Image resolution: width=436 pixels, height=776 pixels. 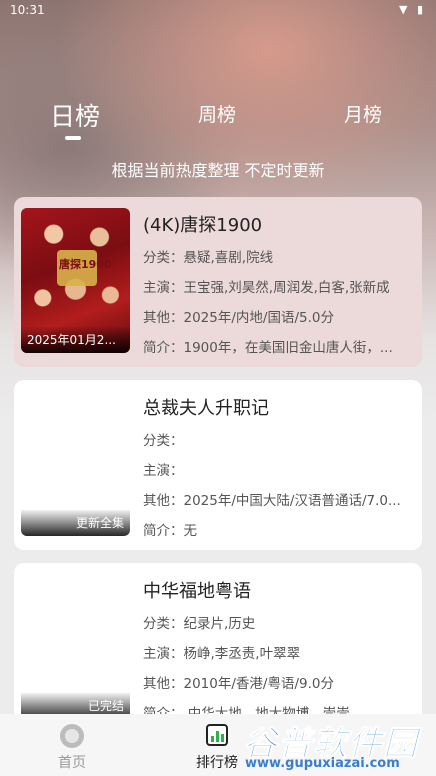 I want to click on card-title: 总裁夫人升职记, so click(x=206, y=408).